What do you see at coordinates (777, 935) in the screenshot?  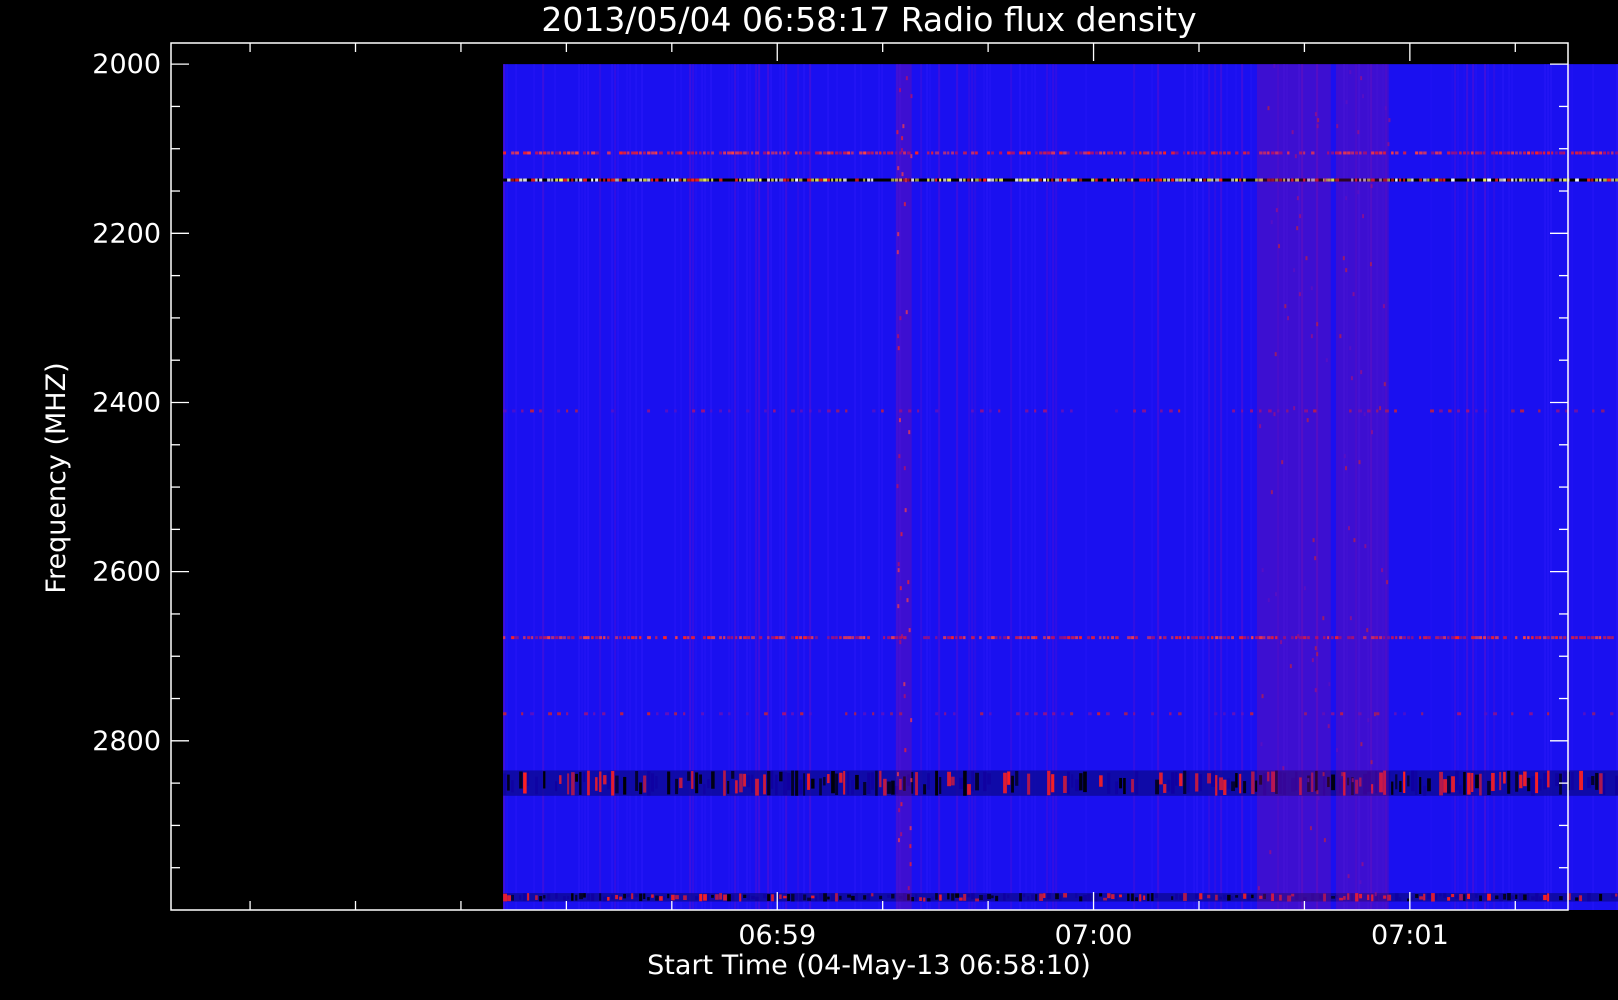 I see `x-tick-label: 06:59` at bounding box center [777, 935].